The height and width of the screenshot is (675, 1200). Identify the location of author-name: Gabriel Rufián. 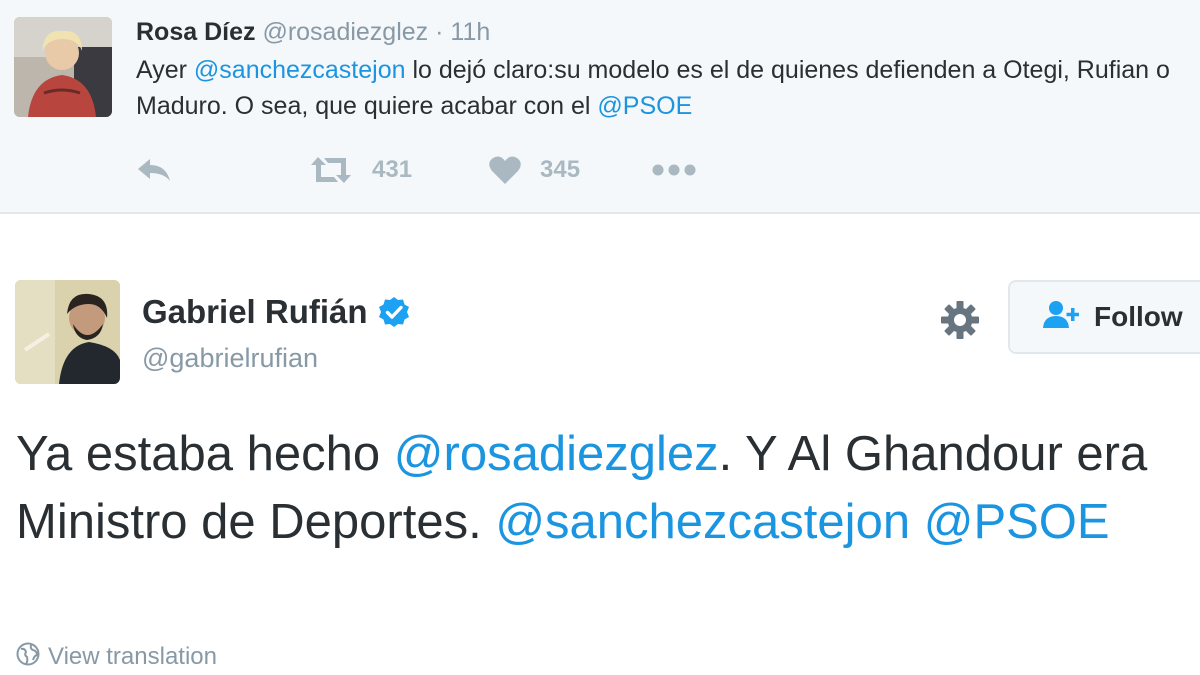
(255, 312).